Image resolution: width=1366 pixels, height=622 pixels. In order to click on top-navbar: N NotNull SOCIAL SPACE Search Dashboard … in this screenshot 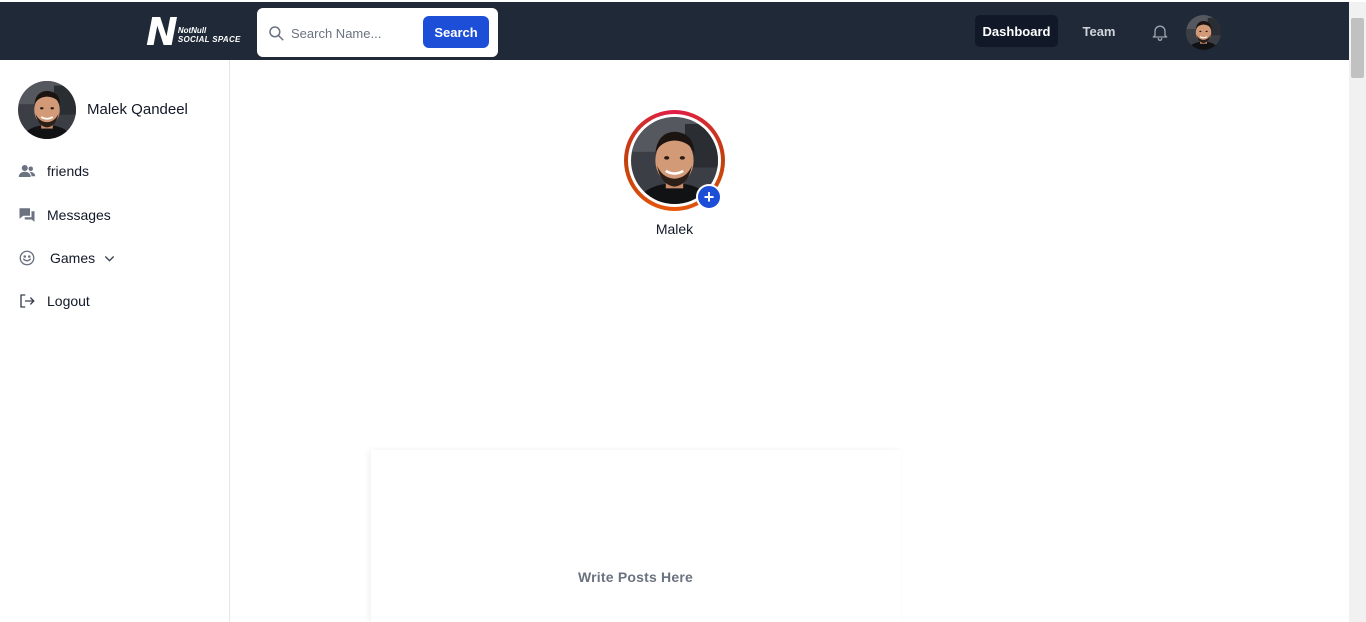, I will do `click(674, 31)`.